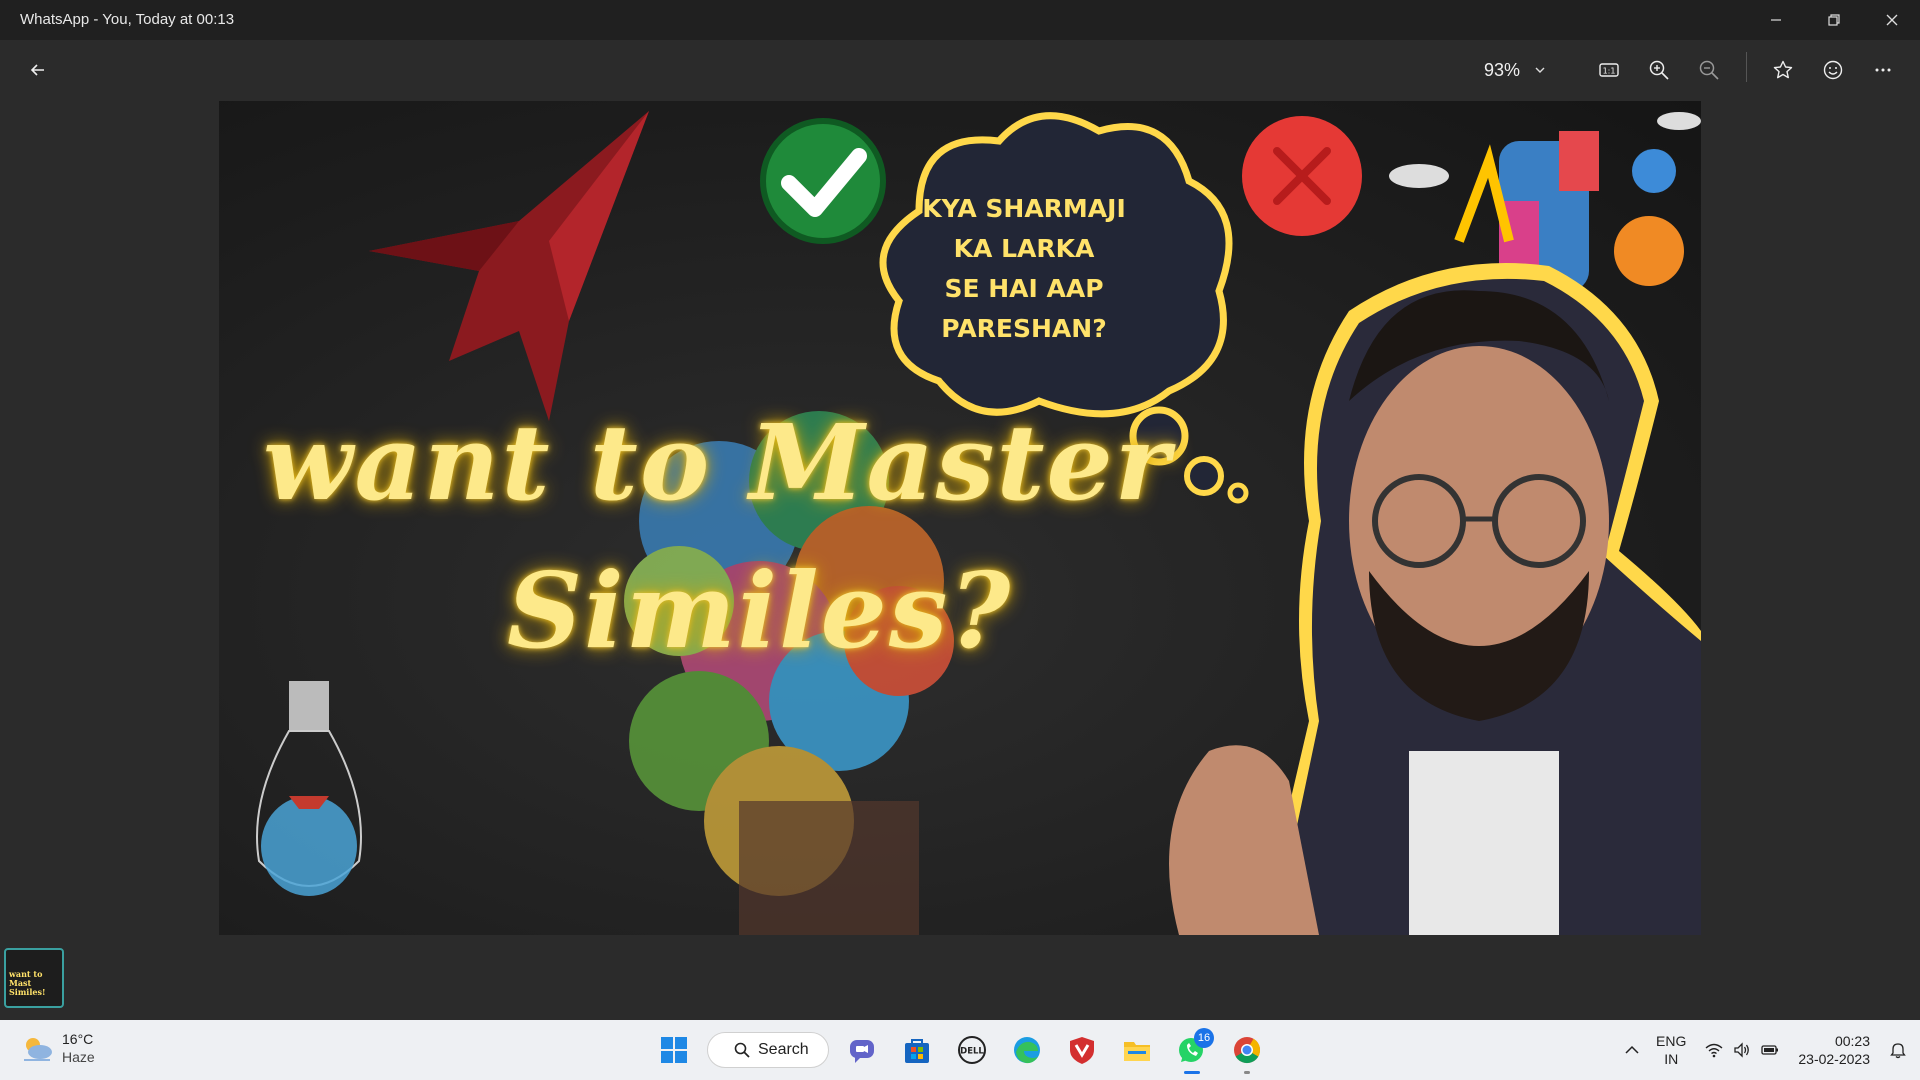  I want to click on thumbnail-text: want to Mast Similes!, so click(27, 983).